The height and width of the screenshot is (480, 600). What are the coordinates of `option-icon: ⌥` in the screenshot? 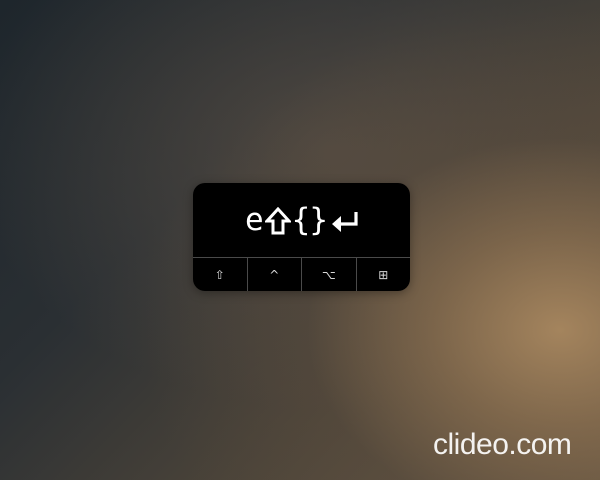 It's located at (328, 274).